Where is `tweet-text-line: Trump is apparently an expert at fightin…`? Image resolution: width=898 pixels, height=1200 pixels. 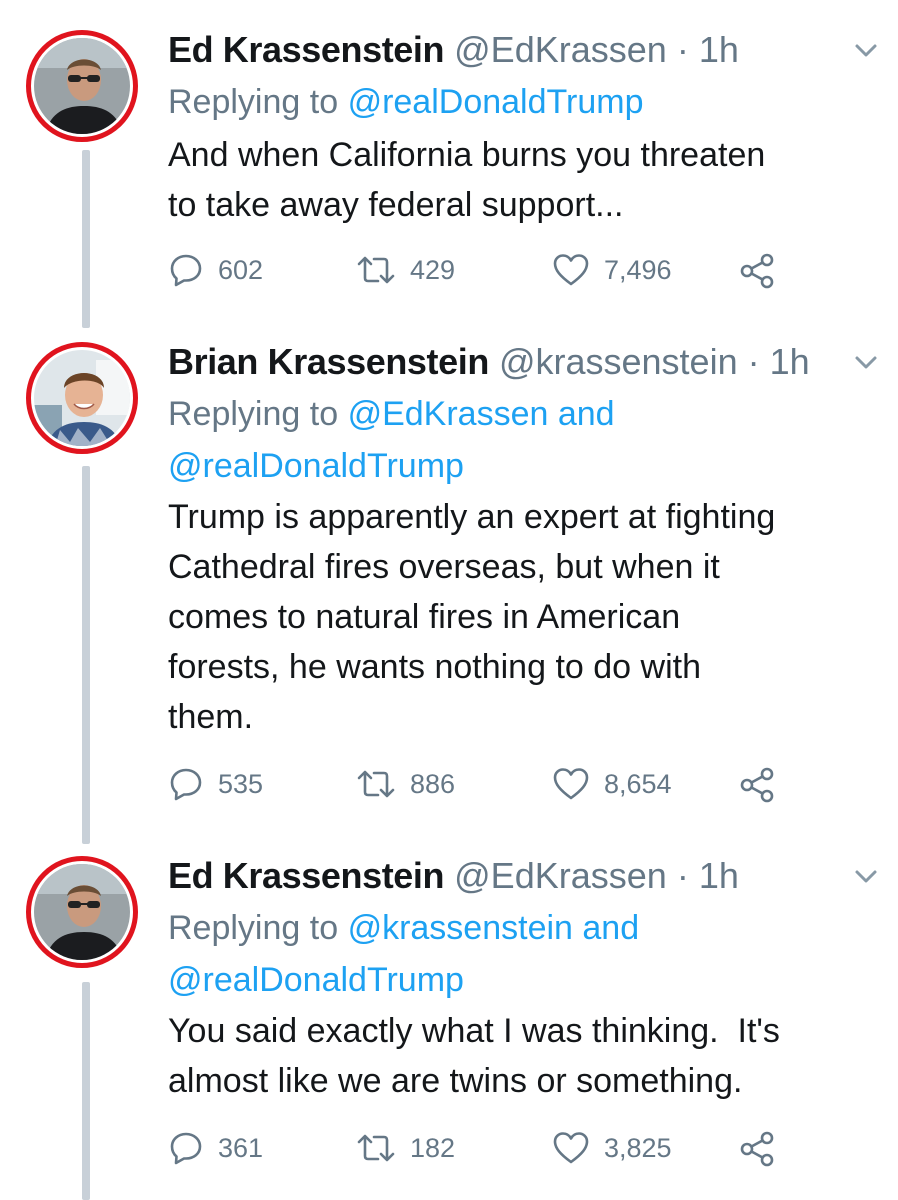 tweet-text-line: Trump is apparently an expert at fightin… is located at coordinates (472, 517).